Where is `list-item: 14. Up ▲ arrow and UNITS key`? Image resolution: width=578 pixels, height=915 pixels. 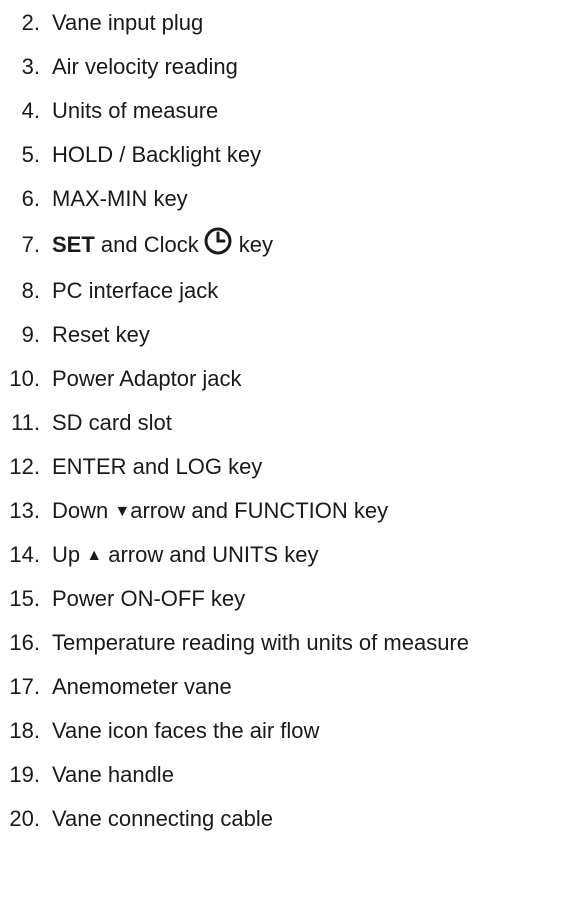
list-item: 14. Up ▲ arrow and UNITS key is located at coordinates (289, 555).